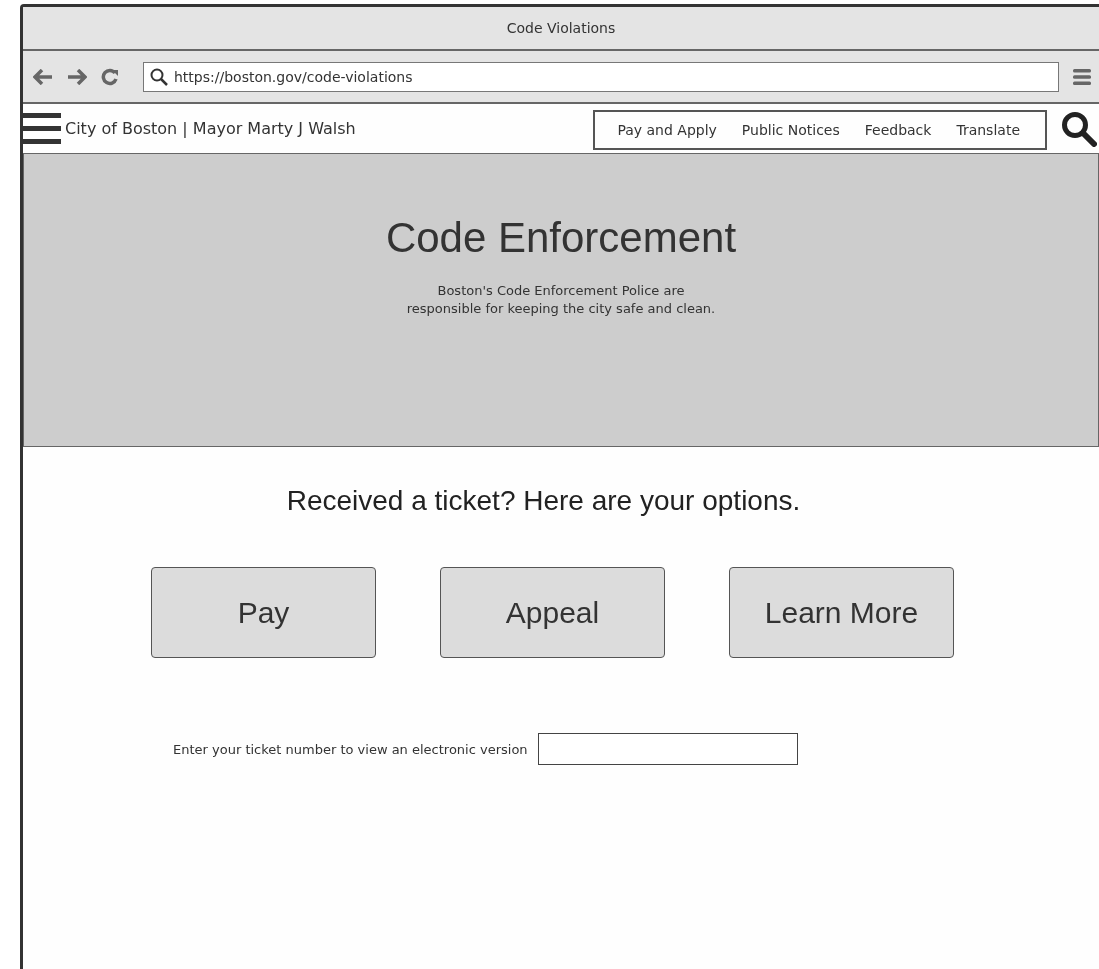 This screenshot has height=969, width=1099. I want to click on ticket-number-field, so click(667, 749).